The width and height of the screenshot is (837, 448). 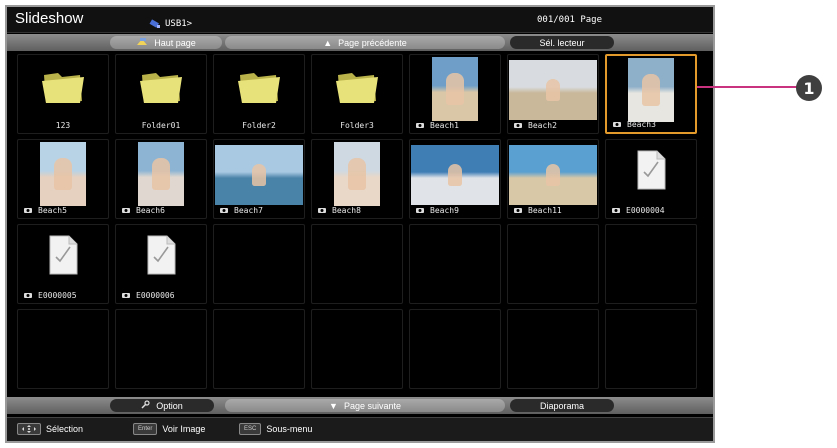 I want to click on file-name: E0000006, so click(x=155, y=295).